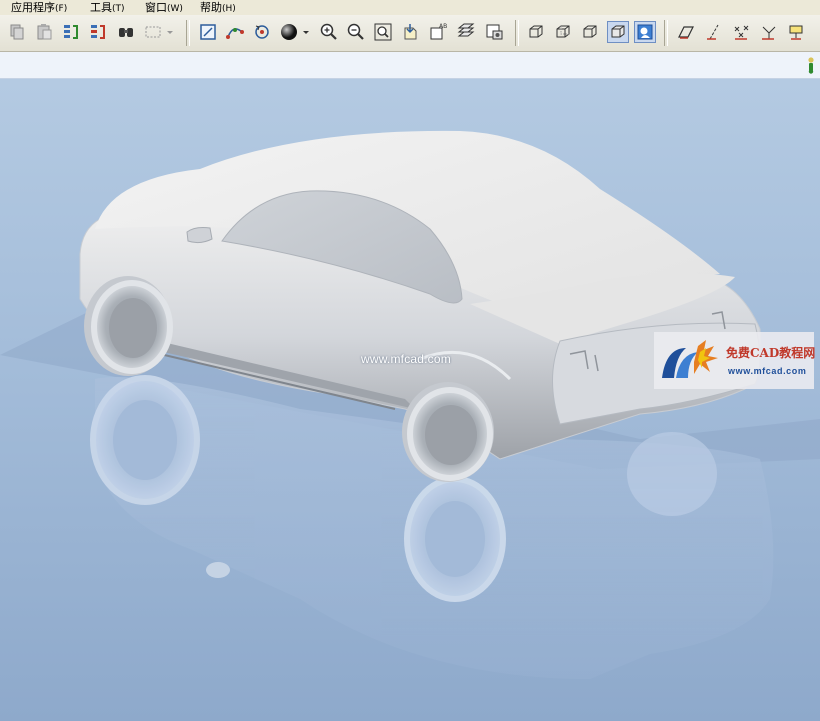  Describe the element at coordinates (410, 7) in the screenshot. I see `menu-bar: 应用程序(F) 工具(T) 窗口(W) 帮助(H)` at that location.